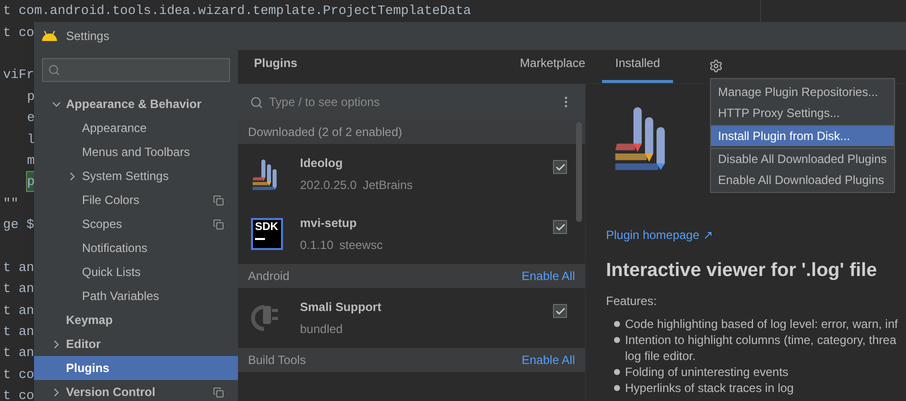 Image resolution: width=906 pixels, height=401 pixels. Describe the element at coordinates (11, 203) in the screenshot. I see `code-line: ""` at that location.